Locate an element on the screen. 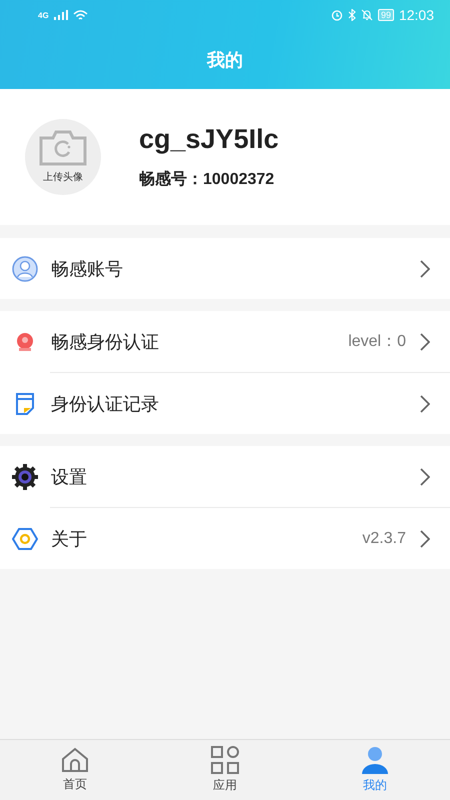 The width and height of the screenshot is (450, 800). user-id: 畅感号：10002372 is located at coordinates (207, 180).